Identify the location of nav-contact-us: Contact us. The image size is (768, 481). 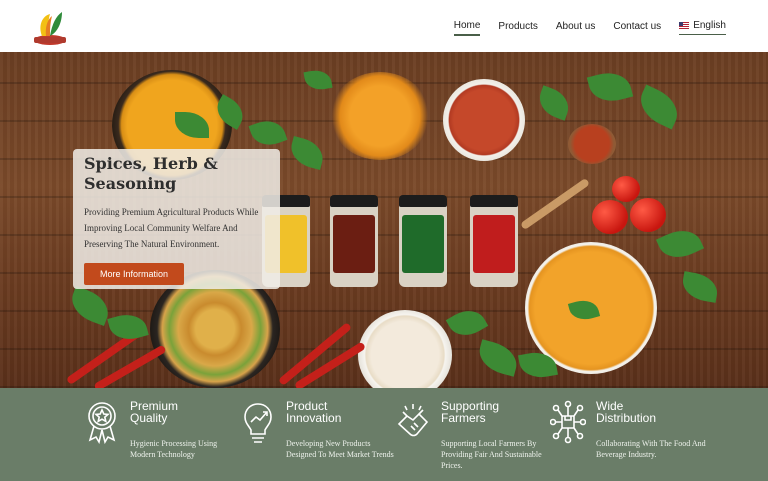
(637, 26).